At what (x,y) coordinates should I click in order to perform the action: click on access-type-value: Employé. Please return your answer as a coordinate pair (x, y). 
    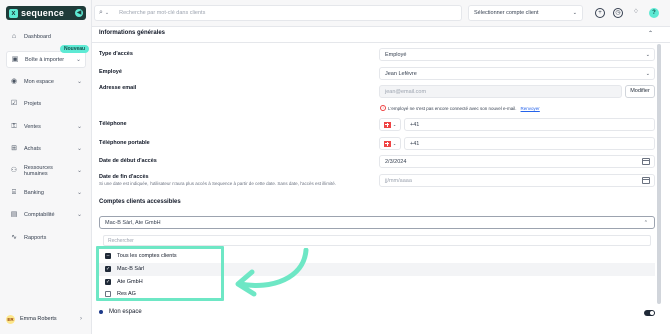
    Looking at the image, I should click on (396, 54).